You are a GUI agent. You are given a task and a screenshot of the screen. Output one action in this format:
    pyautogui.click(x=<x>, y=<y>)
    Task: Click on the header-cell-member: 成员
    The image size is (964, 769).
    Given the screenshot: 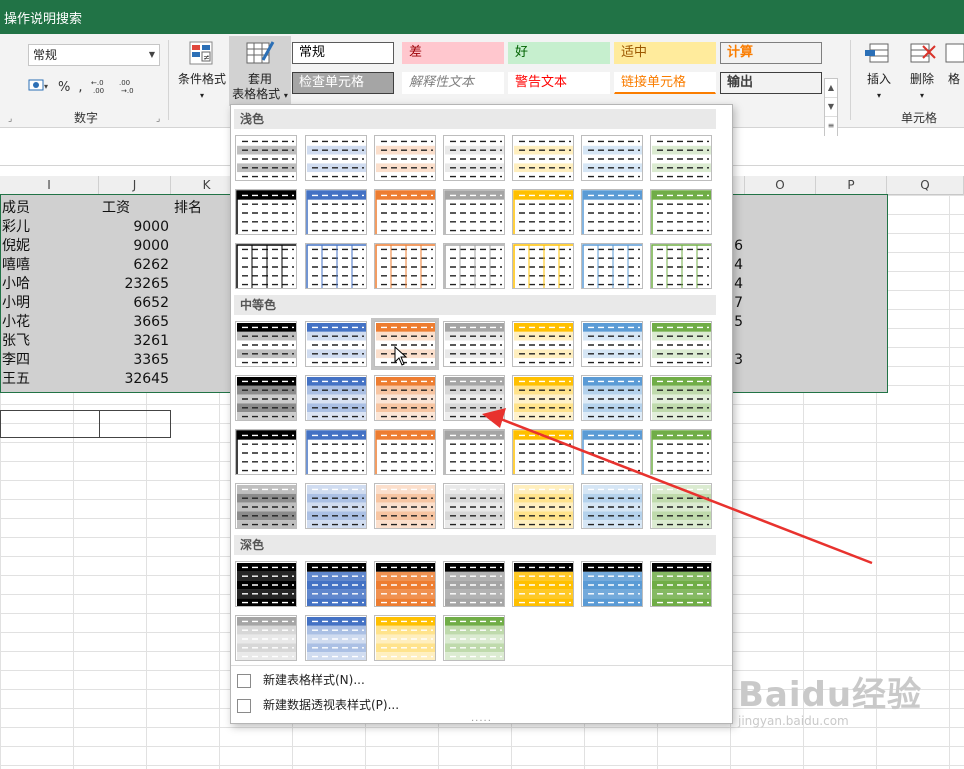 What is the action you would take?
    pyautogui.click(x=16, y=208)
    